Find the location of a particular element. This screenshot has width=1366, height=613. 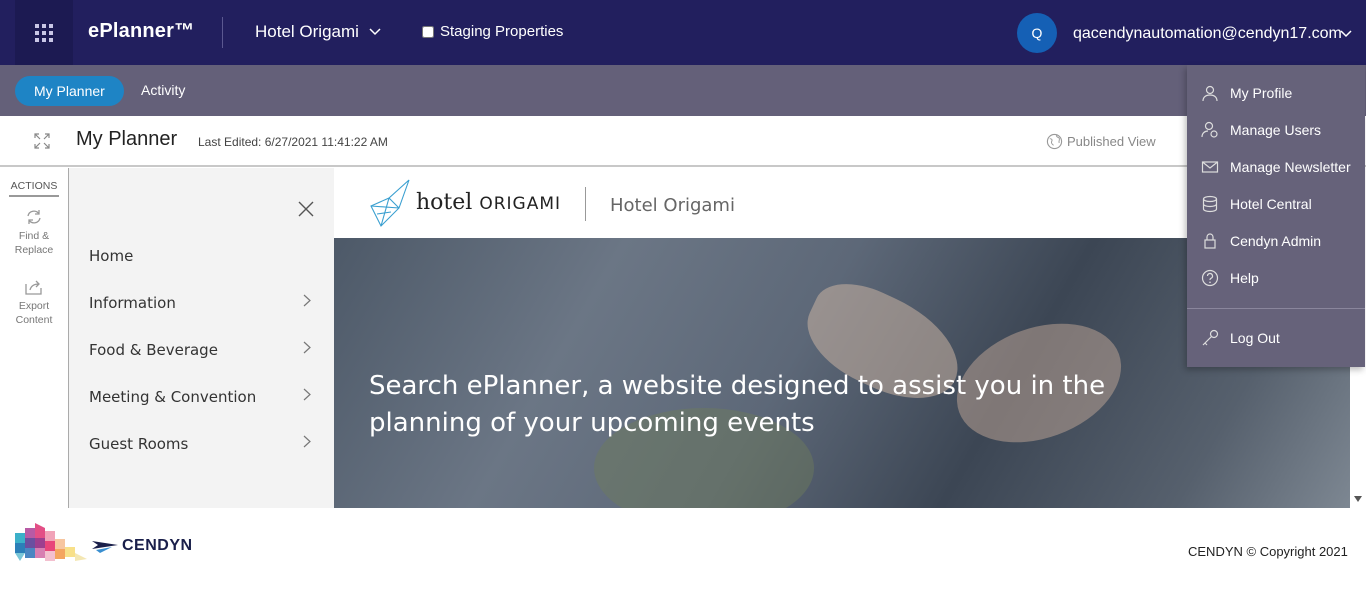

brand-name: ePlanner™ is located at coordinates (141, 31).